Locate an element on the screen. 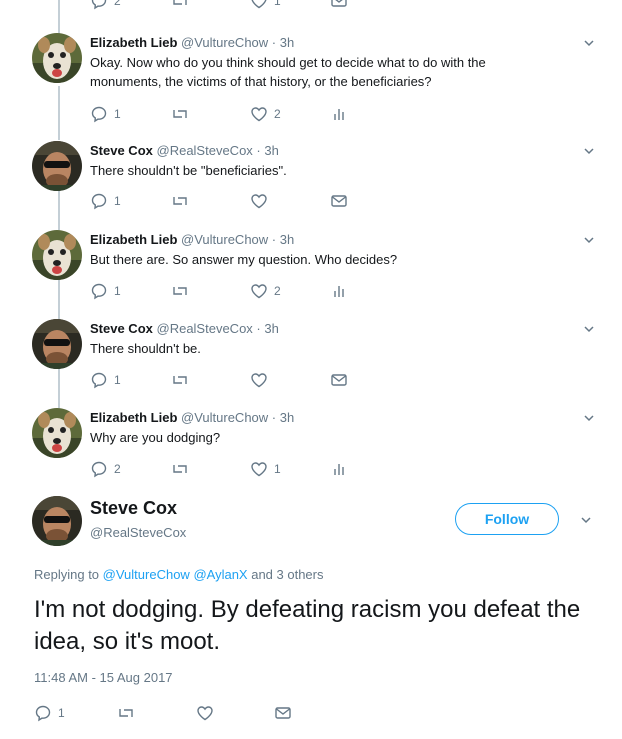 The image size is (622, 739). mention-link: @AylanX is located at coordinates (220, 574).